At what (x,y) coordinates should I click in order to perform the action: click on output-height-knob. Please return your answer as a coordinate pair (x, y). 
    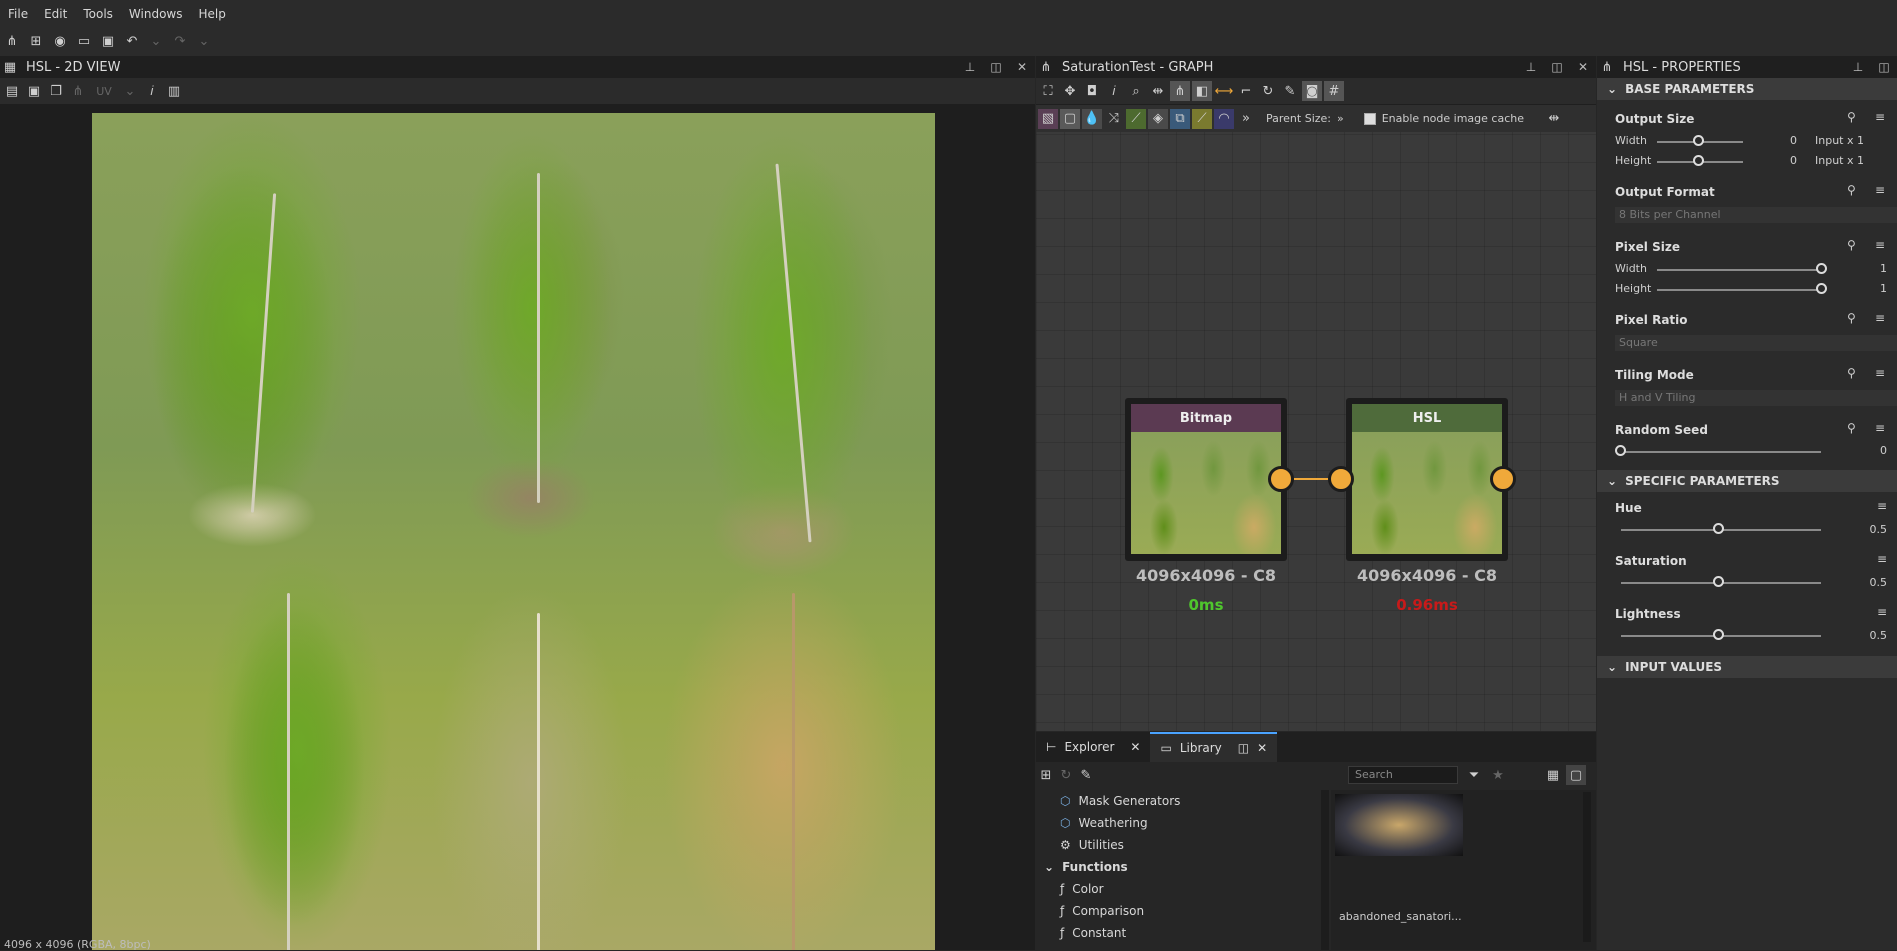
    Looking at the image, I should click on (1698, 160).